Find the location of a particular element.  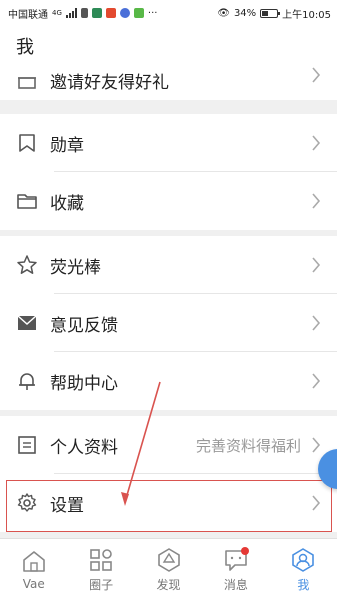

star-icon is located at coordinates (27, 265).